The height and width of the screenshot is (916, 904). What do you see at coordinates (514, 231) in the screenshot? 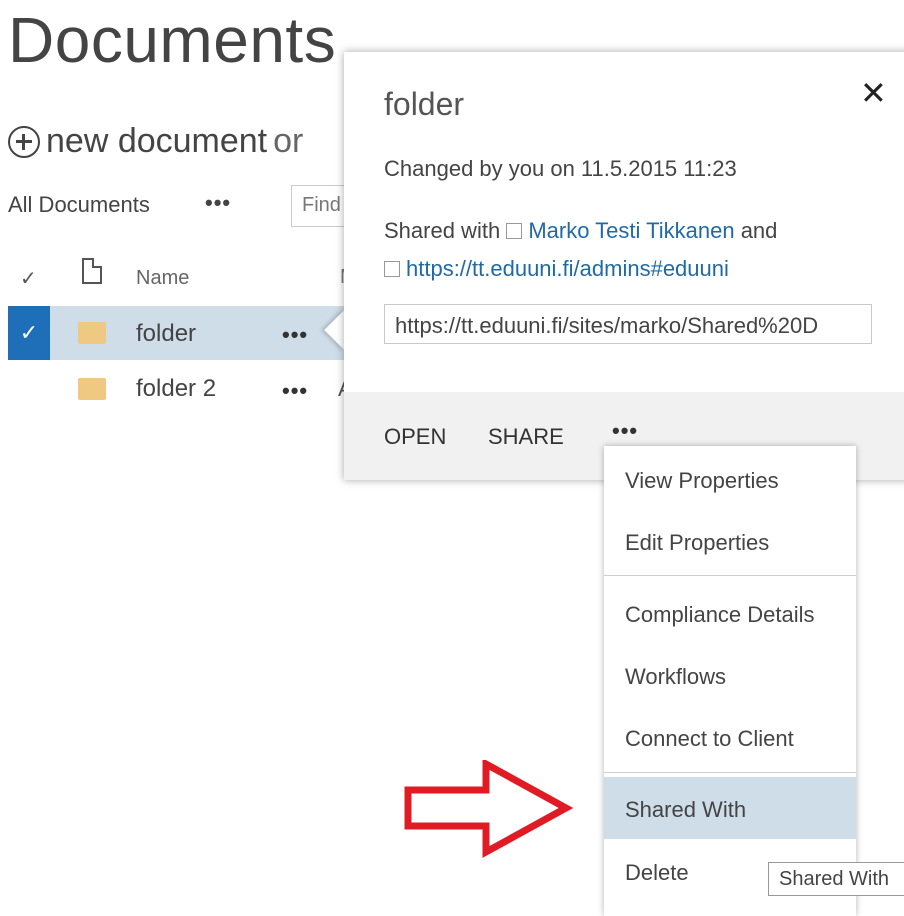
I see `user-presence-icon` at bounding box center [514, 231].